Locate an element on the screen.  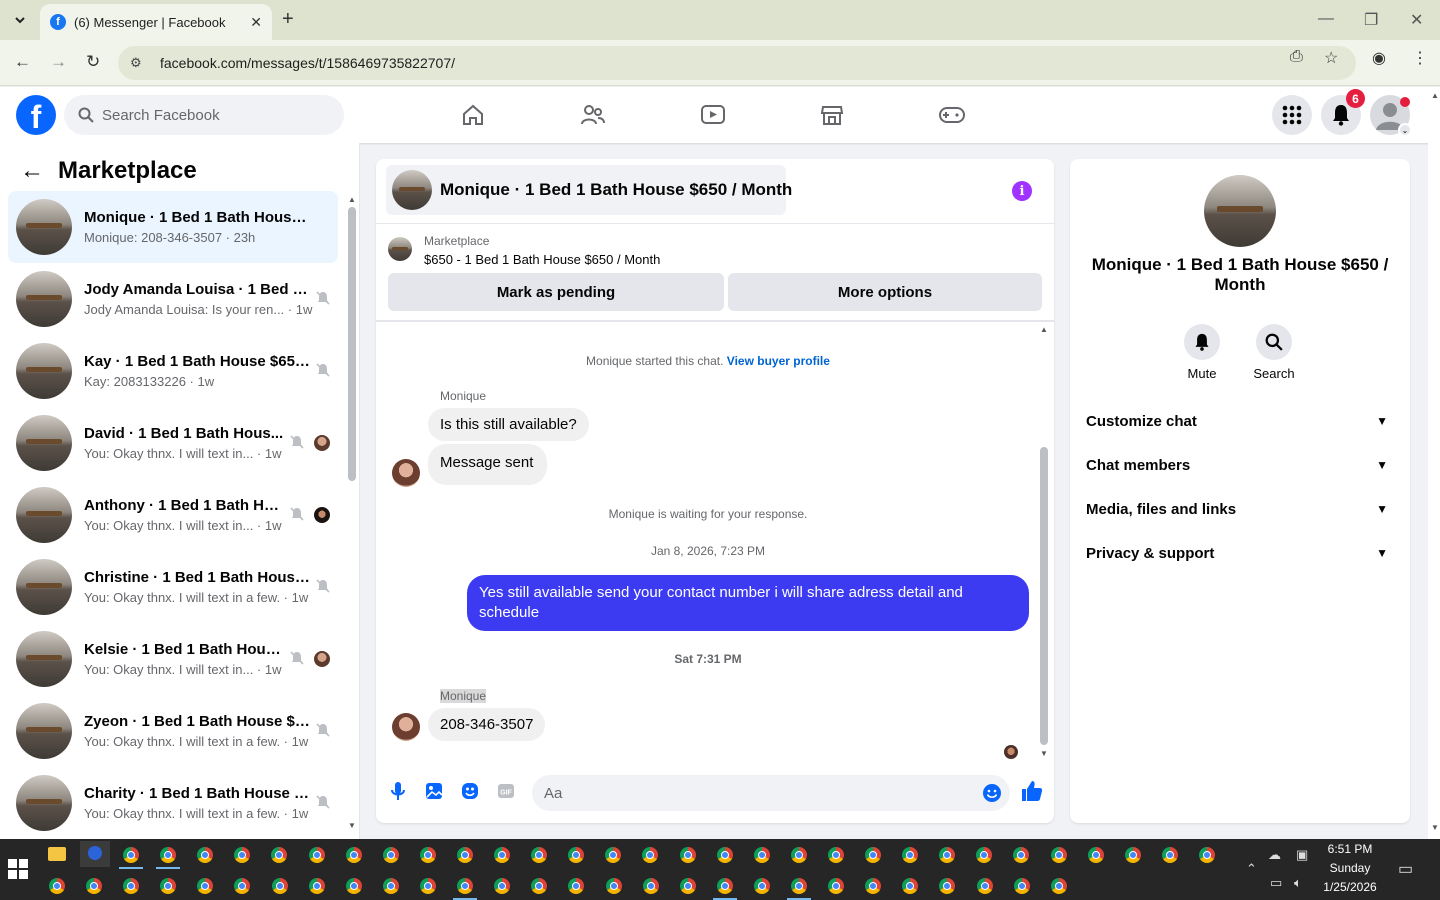
scroll-down-icon: ▼ is located at coordinates (1044, 753).